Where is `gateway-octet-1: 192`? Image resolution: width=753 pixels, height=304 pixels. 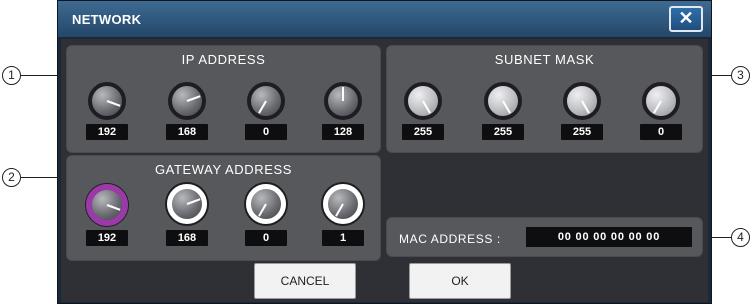 gateway-octet-1: 192 is located at coordinates (107, 224).